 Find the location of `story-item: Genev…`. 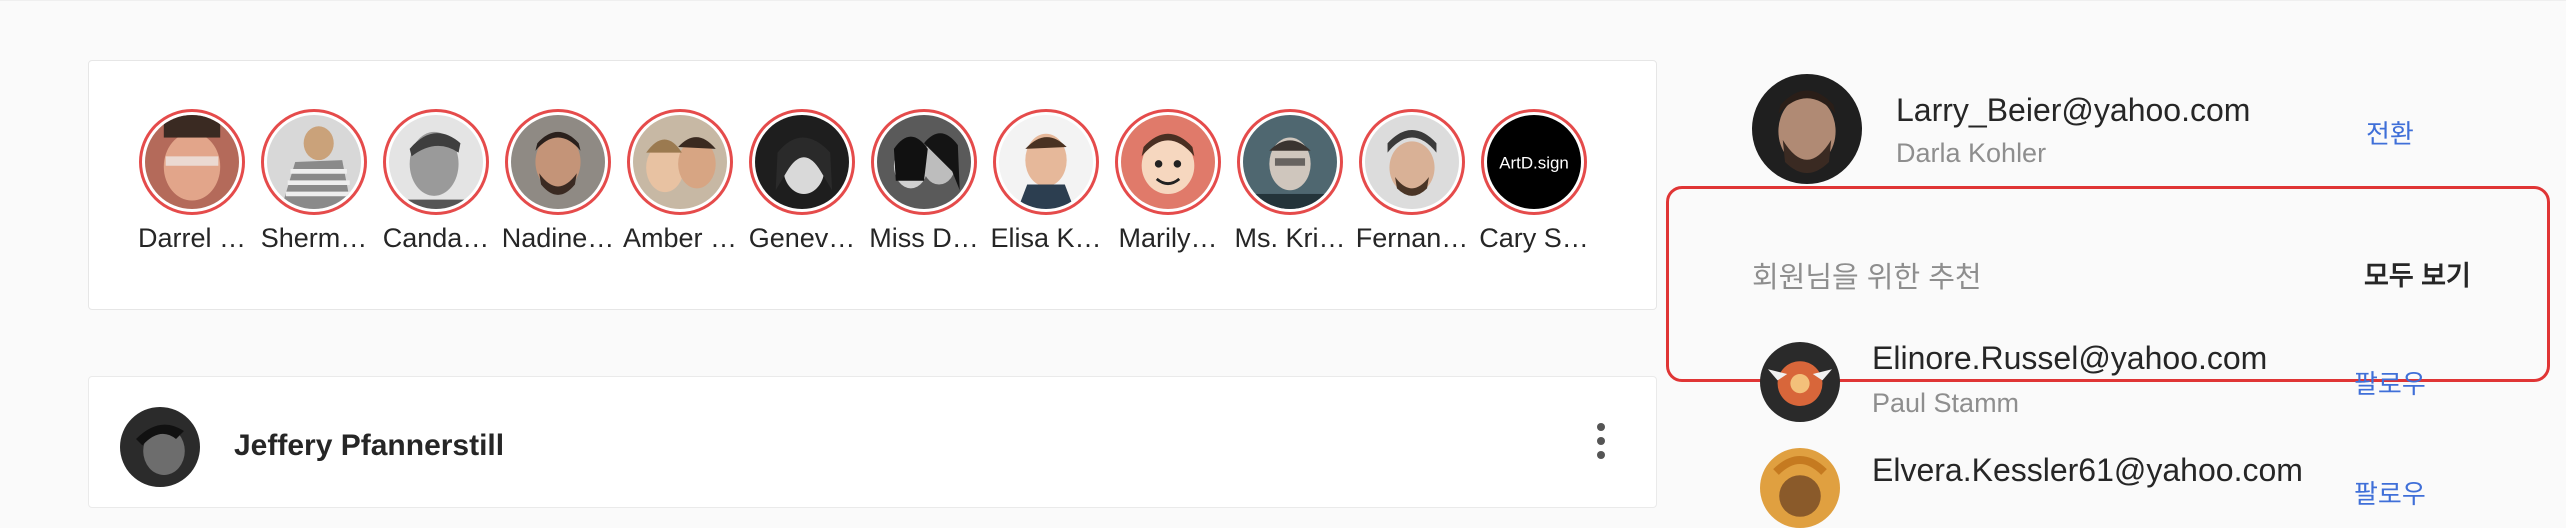

story-item: Genev… is located at coordinates (802, 181).